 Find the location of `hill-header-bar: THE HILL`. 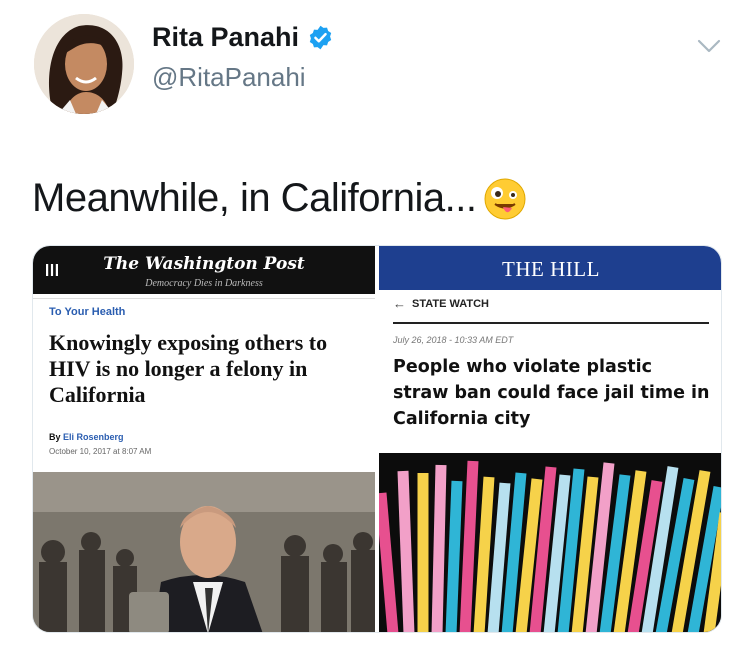

hill-header-bar: THE HILL is located at coordinates (550, 268).